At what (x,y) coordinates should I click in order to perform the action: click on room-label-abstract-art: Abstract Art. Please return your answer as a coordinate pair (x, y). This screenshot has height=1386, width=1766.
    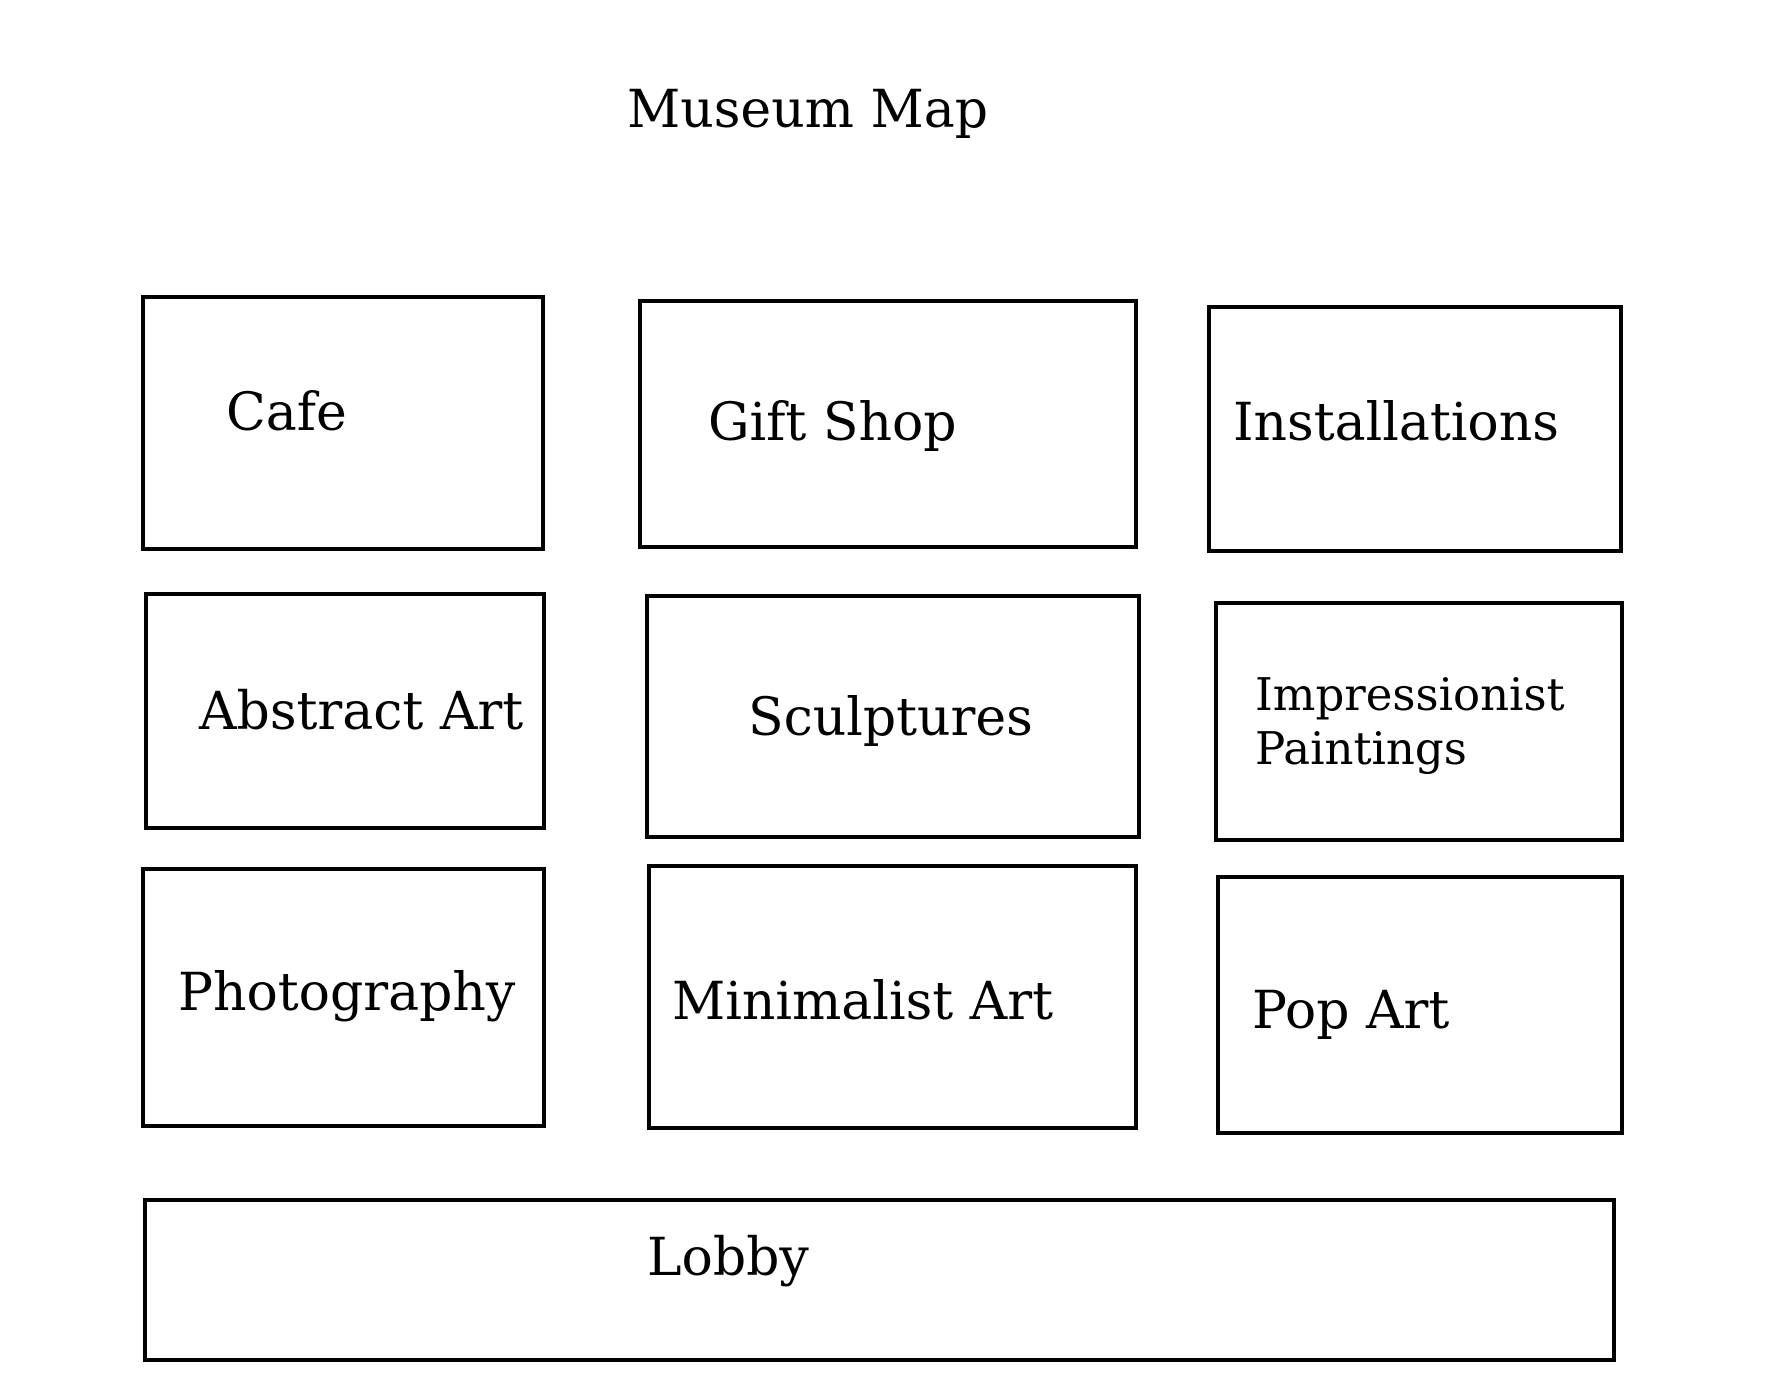
    Looking at the image, I should click on (361, 712).